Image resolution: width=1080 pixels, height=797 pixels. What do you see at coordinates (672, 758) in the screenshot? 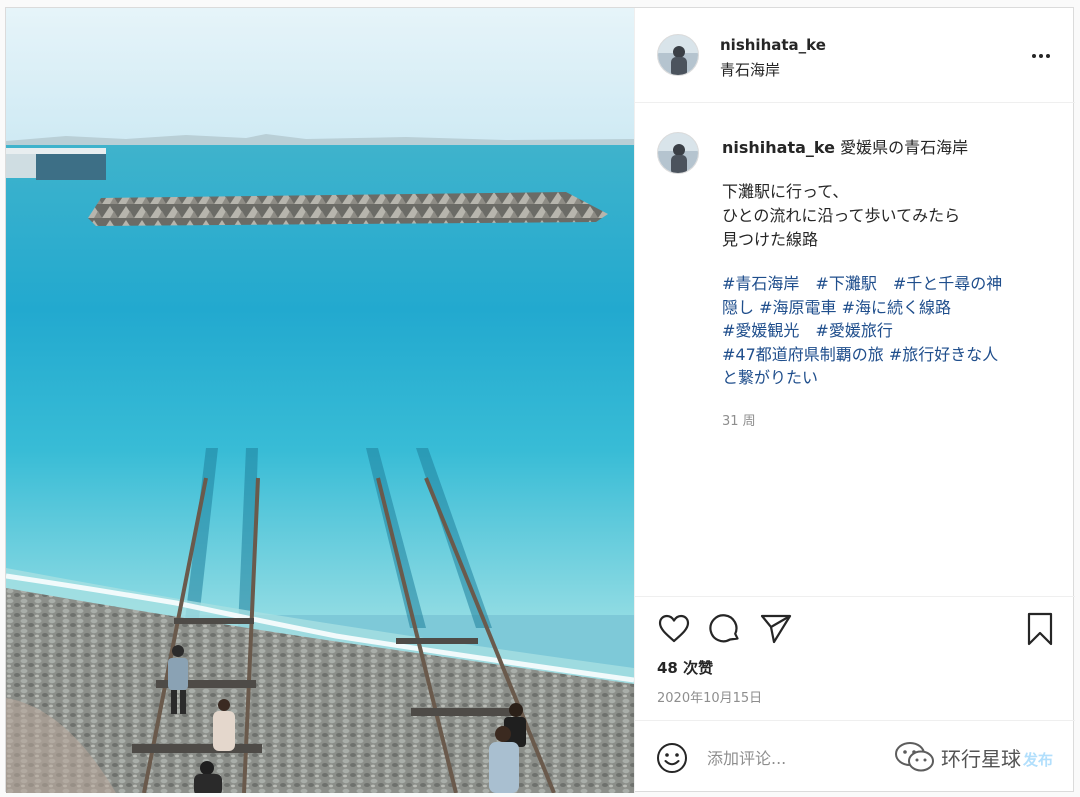
I see `smiley-icon` at bounding box center [672, 758].